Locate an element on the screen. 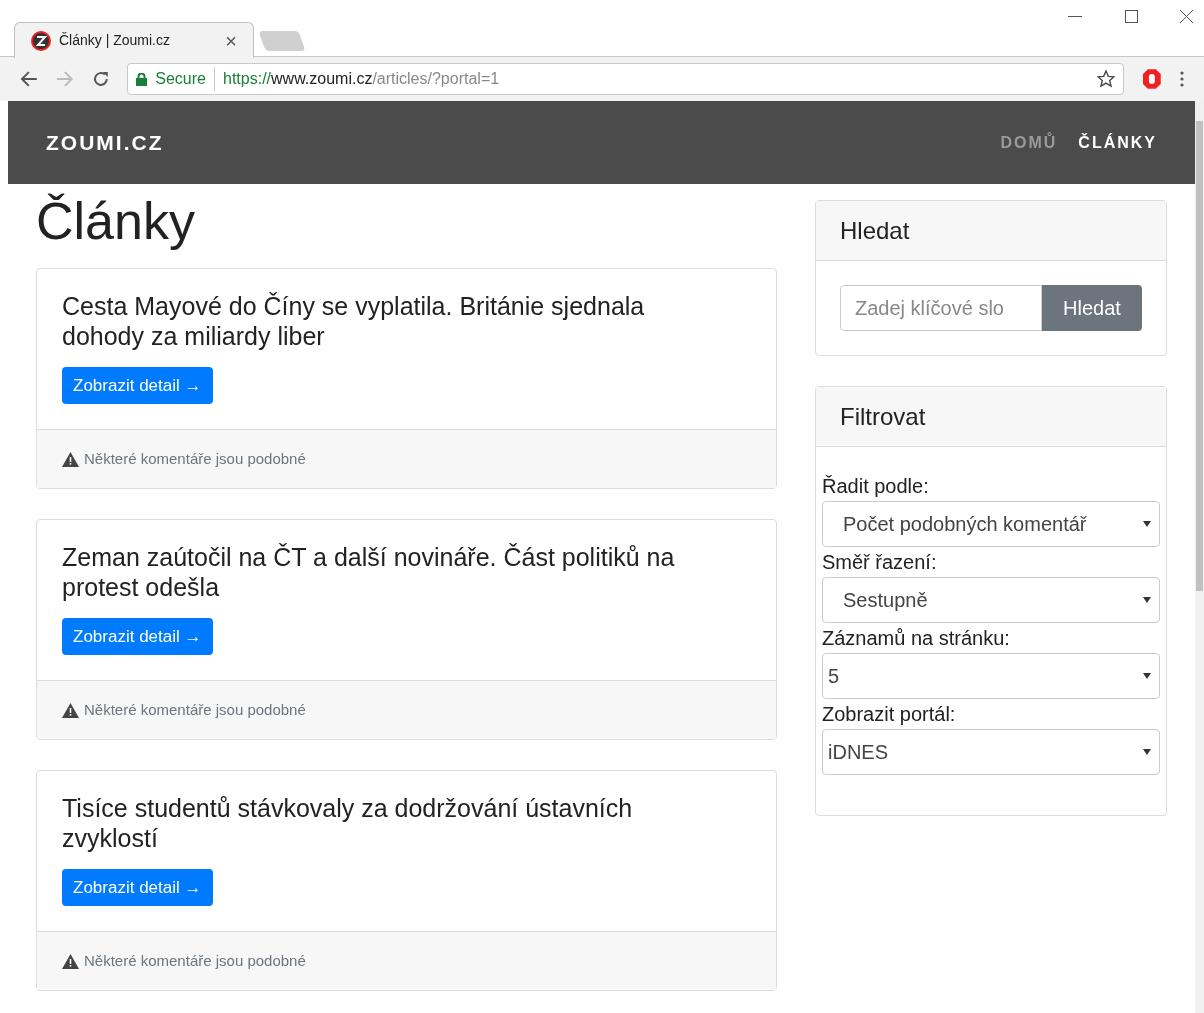 The width and height of the screenshot is (1204, 1013). url-text: https://www.zoumi.cz/articles/?portal=1 is located at coordinates (362, 79).